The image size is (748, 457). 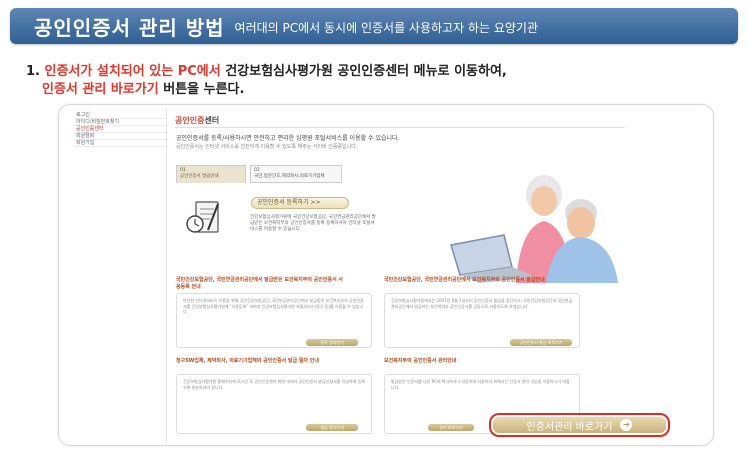 I want to click on box-title-cert-manage: 보건복지부의 공인인증서 관리안내, so click(x=420, y=361).